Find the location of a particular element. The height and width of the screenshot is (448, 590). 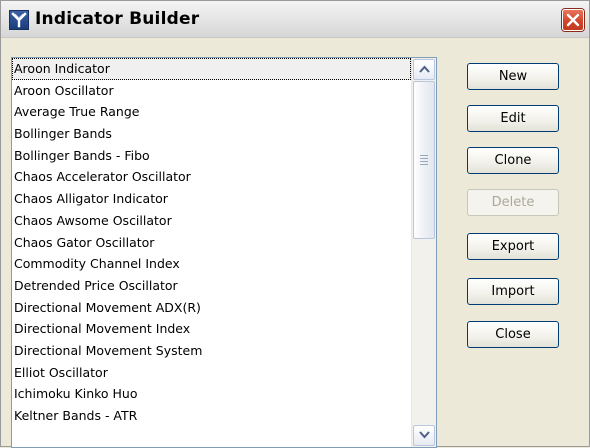

scroll-down-button is located at coordinates (424, 435).